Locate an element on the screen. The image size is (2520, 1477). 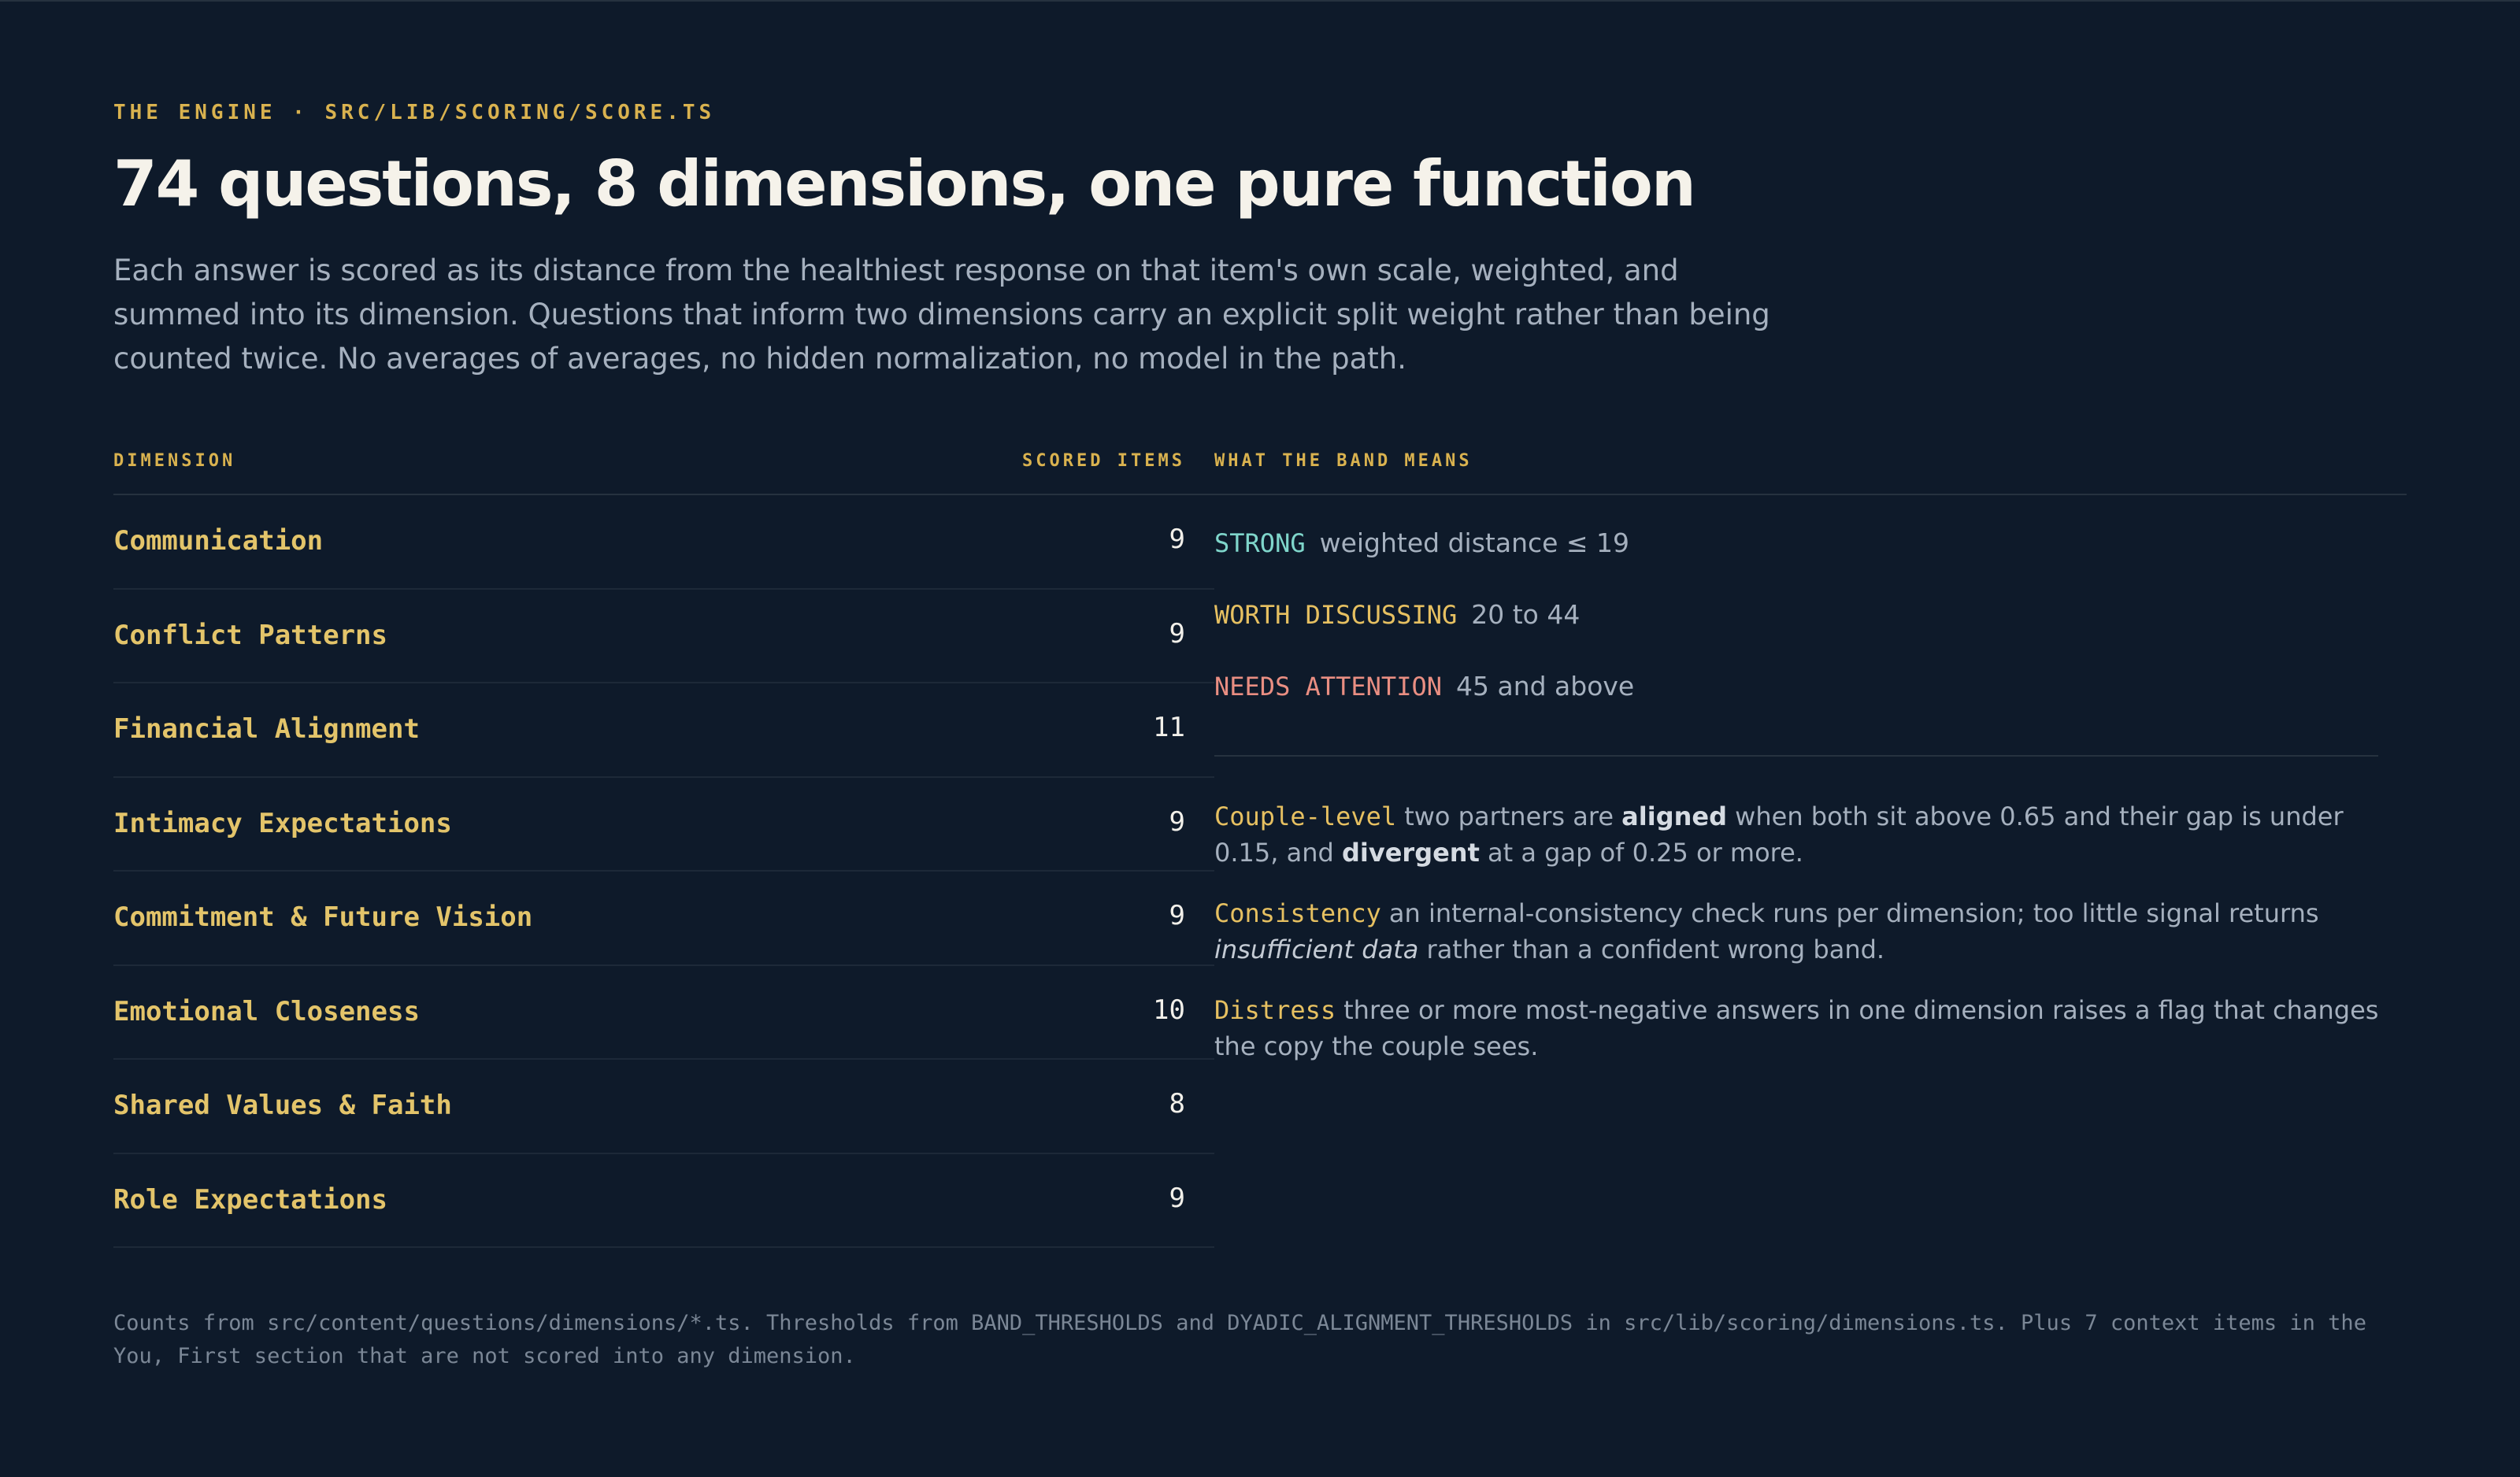
dimension-name: Emotional Closeness is located at coordinates (266, 1011).